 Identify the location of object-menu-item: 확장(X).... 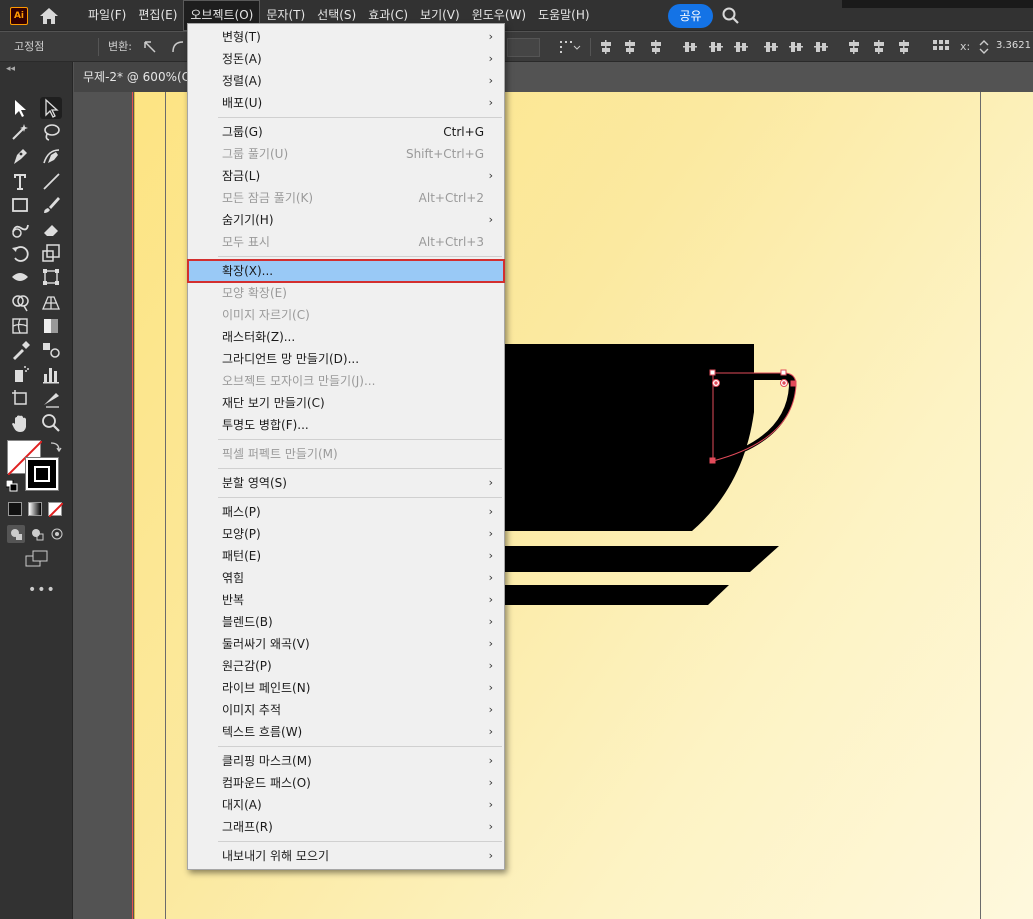
(346, 271).